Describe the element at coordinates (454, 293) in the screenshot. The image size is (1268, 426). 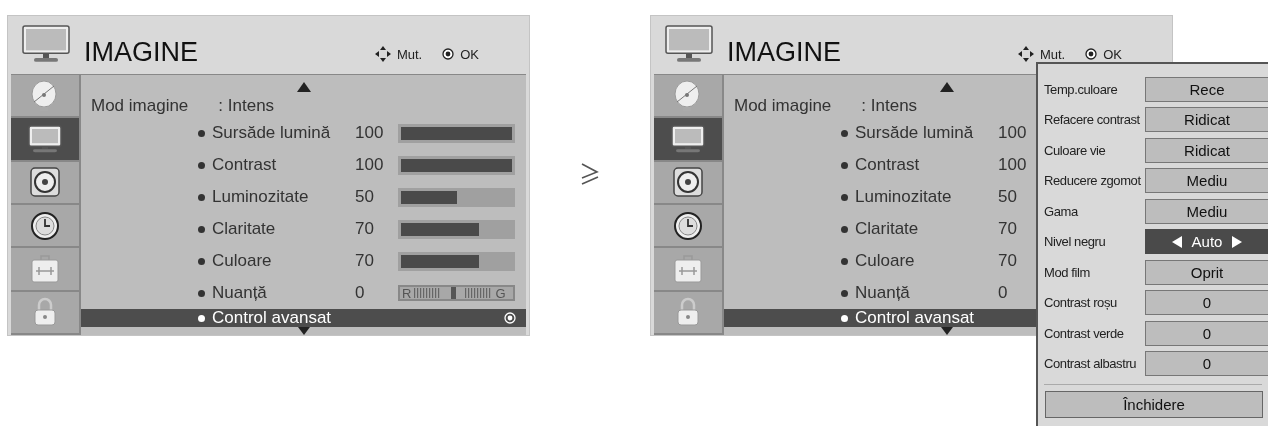
I see `slider-thumb` at that location.